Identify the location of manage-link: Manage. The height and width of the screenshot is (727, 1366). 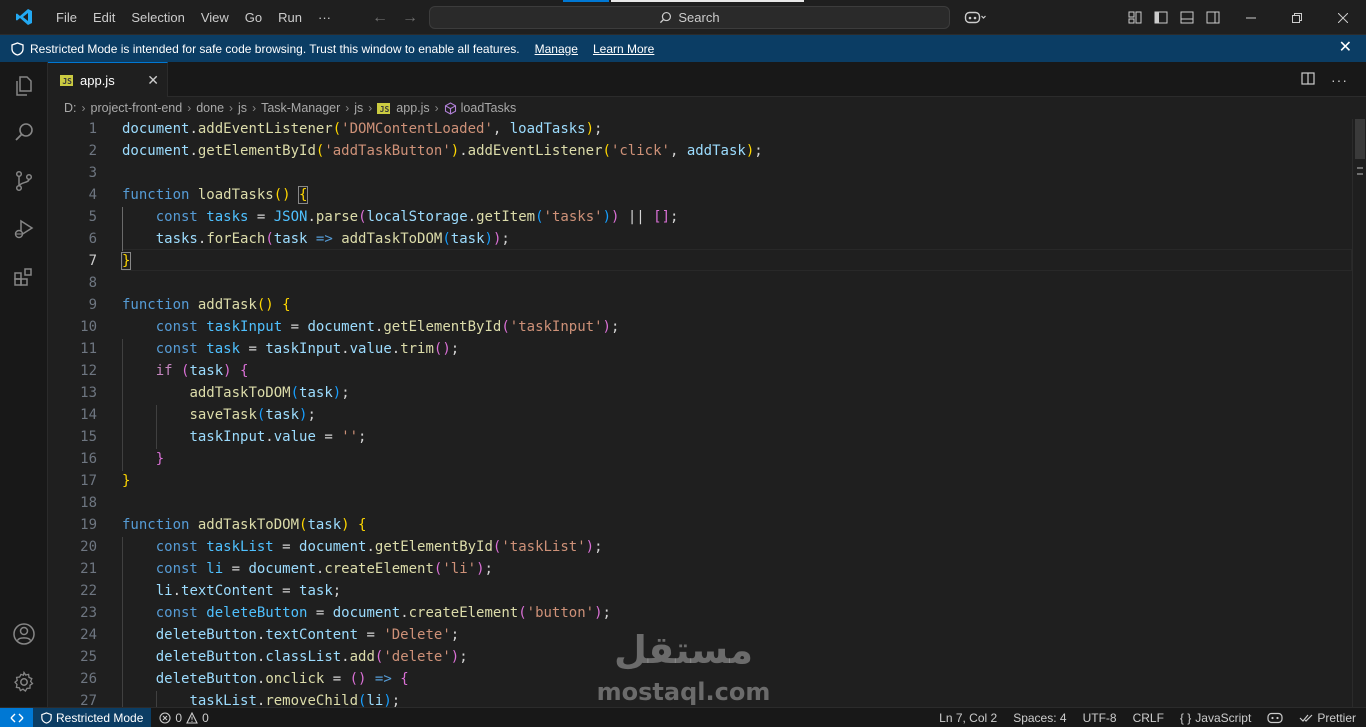
(556, 49).